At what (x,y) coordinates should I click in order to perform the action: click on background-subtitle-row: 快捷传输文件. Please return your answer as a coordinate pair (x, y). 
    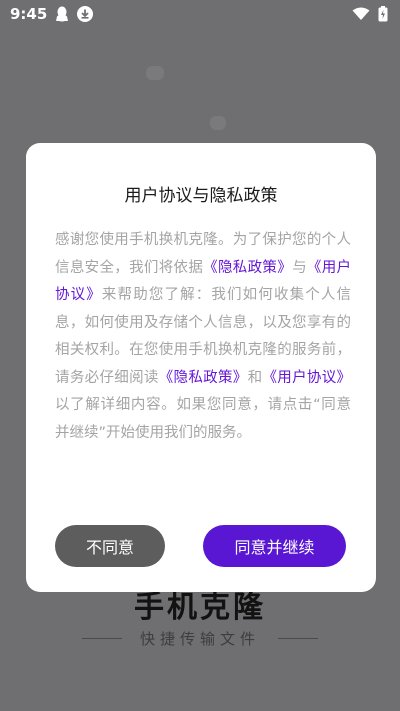
    Looking at the image, I should click on (200, 638).